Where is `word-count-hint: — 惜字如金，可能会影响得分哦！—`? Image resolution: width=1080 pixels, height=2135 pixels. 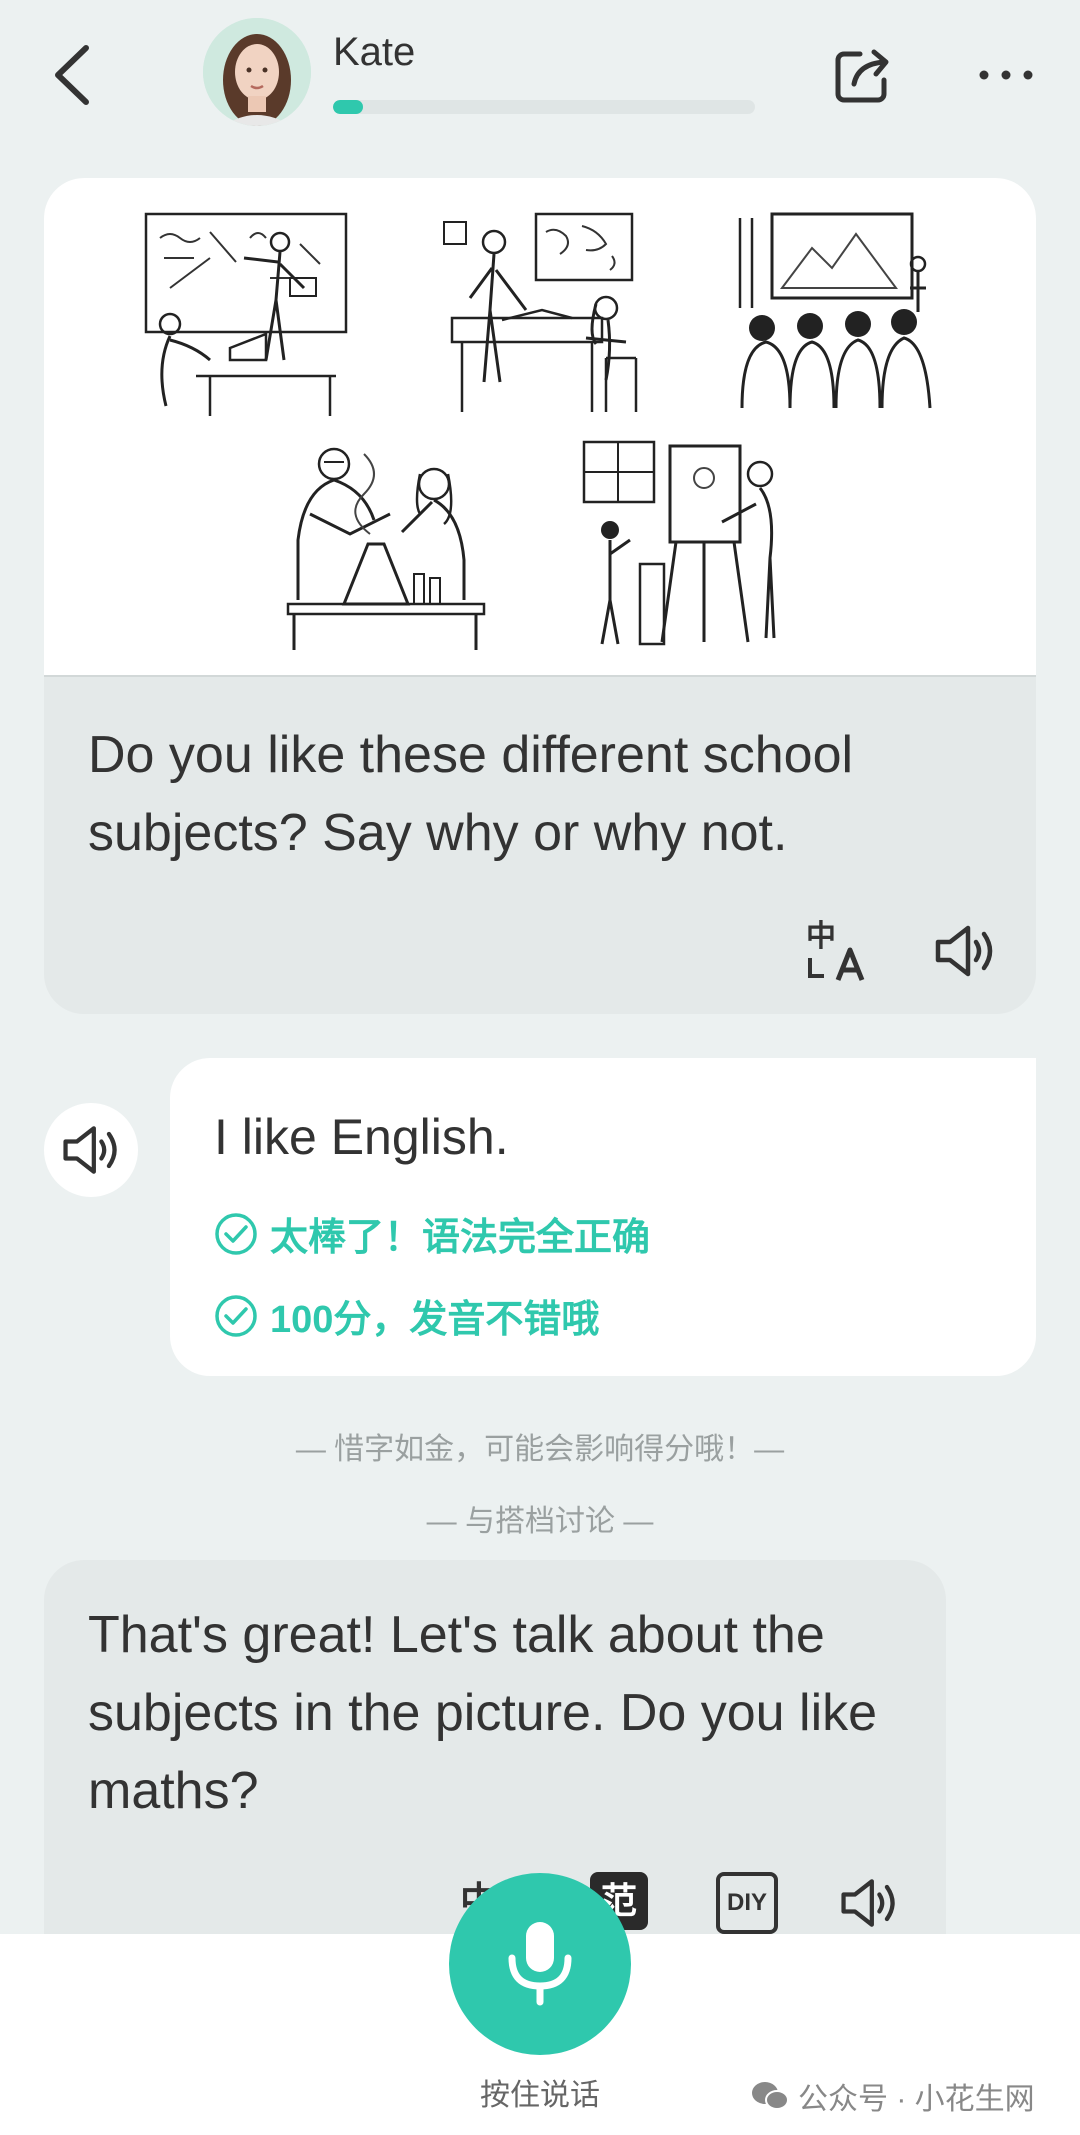 word-count-hint: — 惜字如金，可能会影响得分哦！— is located at coordinates (540, 1449).